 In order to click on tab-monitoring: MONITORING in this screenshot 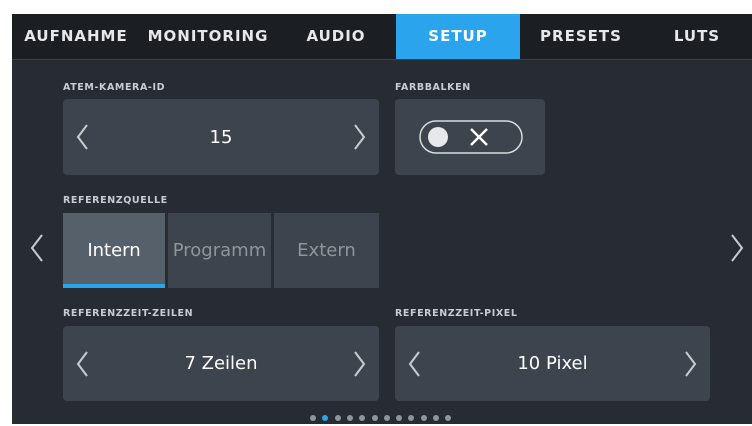, I will do `click(208, 36)`.